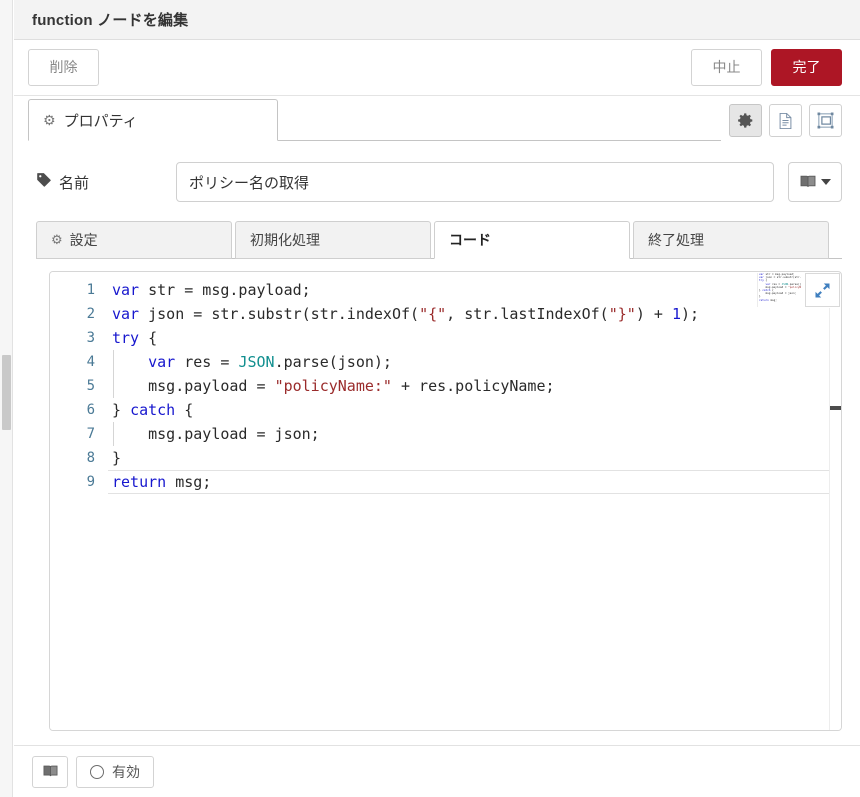  I want to click on header-icon-group, so click(785, 122).